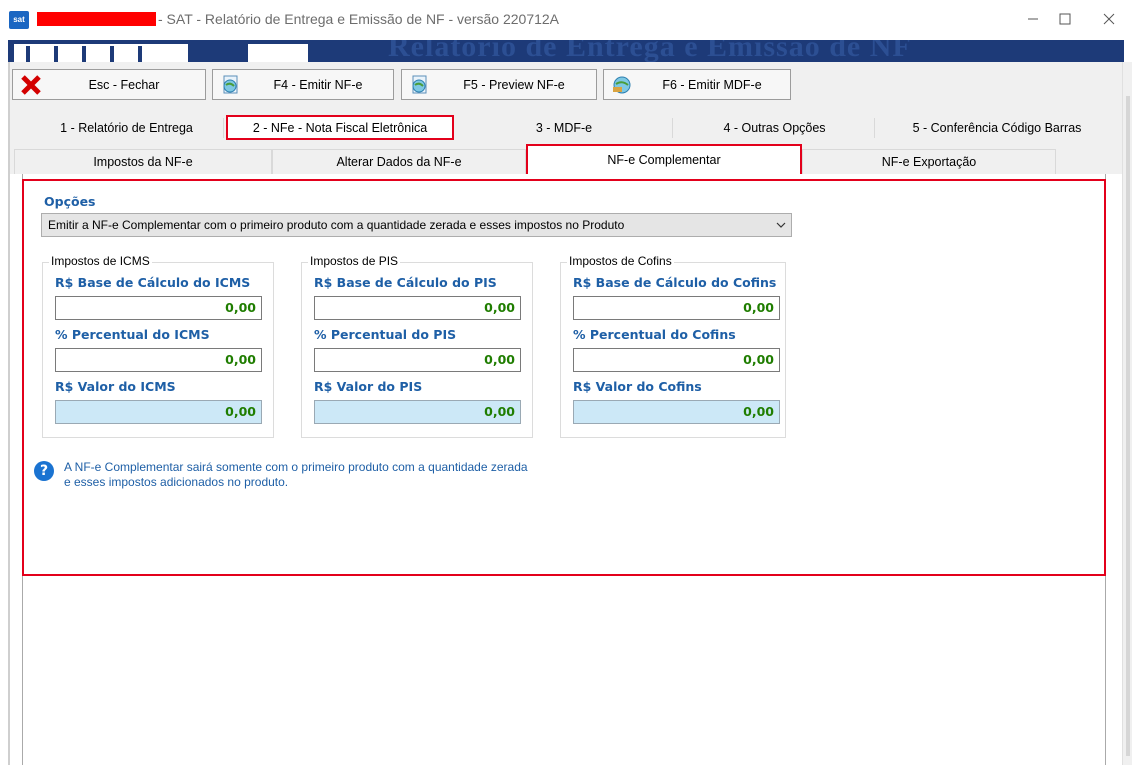 The height and width of the screenshot is (765, 1132). I want to click on close-icon, so click(1109, 19).